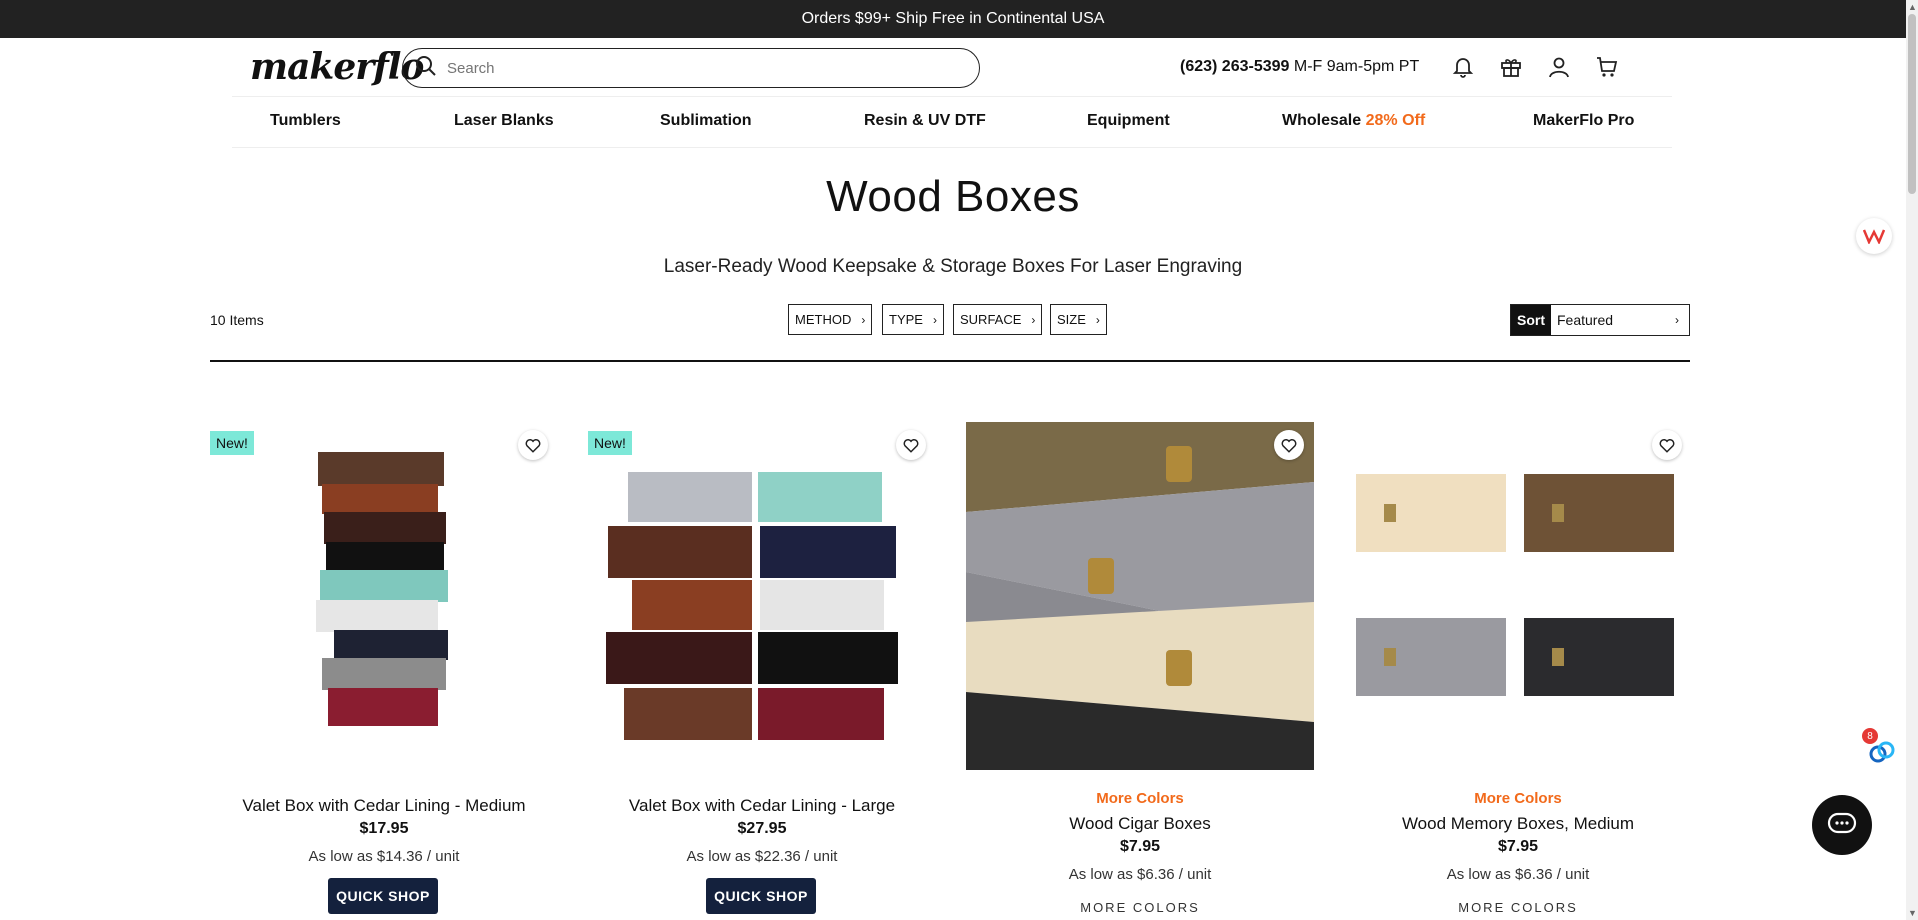 The width and height of the screenshot is (1918, 920). I want to click on widget-count-badge: 8, so click(1870, 736).